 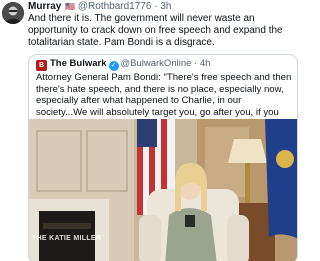 What do you see at coordinates (205, 63) in the screenshot?
I see `quoted-timestamp: 4h` at bounding box center [205, 63].